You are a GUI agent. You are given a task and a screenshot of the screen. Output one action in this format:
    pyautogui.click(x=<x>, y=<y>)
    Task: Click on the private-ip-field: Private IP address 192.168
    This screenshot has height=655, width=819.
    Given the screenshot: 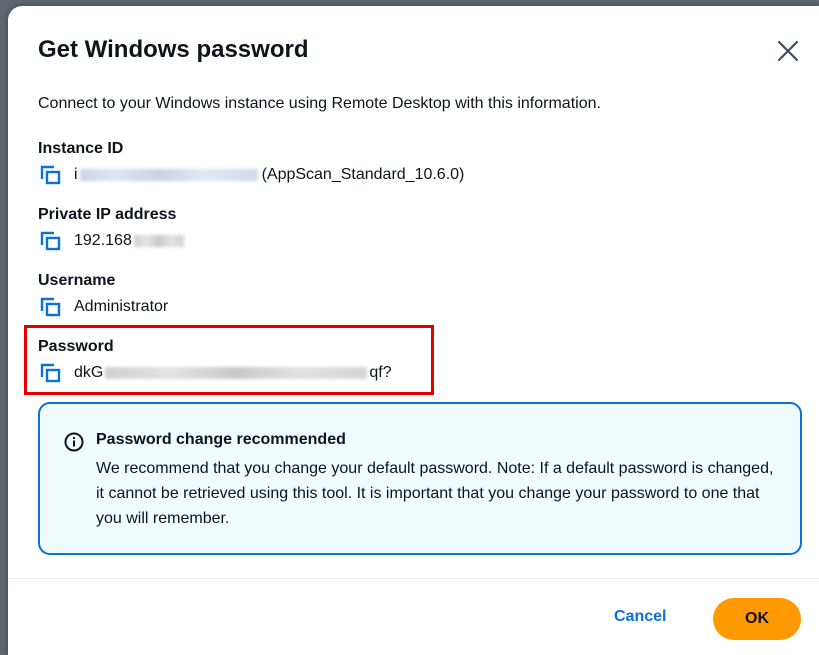 What is the action you would take?
    pyautogui.click(x=111, y=228)
    